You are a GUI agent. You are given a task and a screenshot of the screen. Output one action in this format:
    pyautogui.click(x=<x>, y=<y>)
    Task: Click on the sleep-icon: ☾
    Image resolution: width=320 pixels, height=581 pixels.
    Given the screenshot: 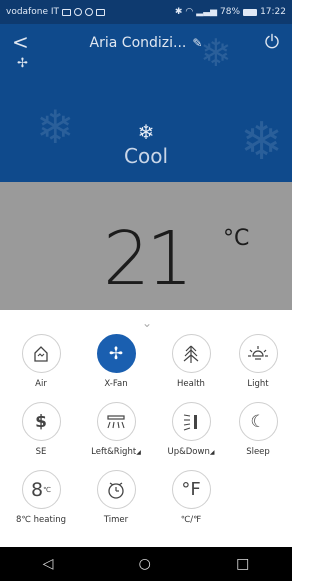 What is the action you would take?
    pyautogui.click(x=258, y=421)
    